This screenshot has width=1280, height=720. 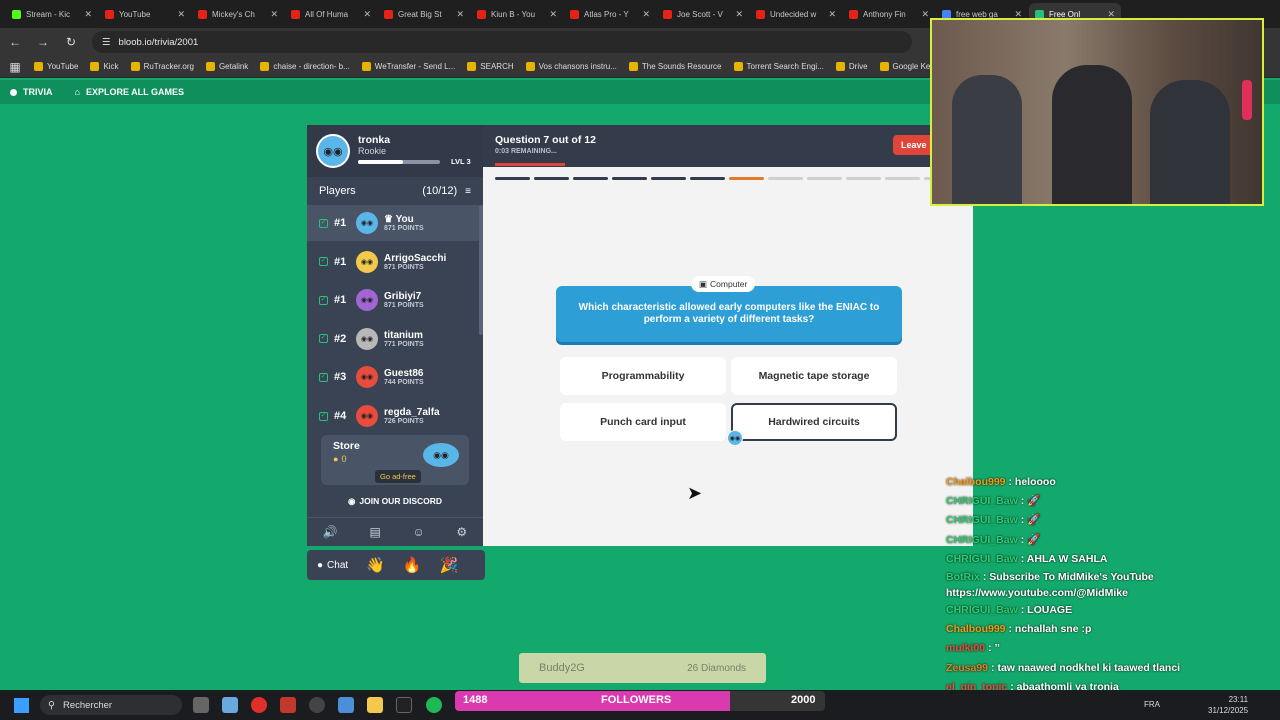 I want to click on player-pick-avatar: ◉◉, so click(x=735, y=438).